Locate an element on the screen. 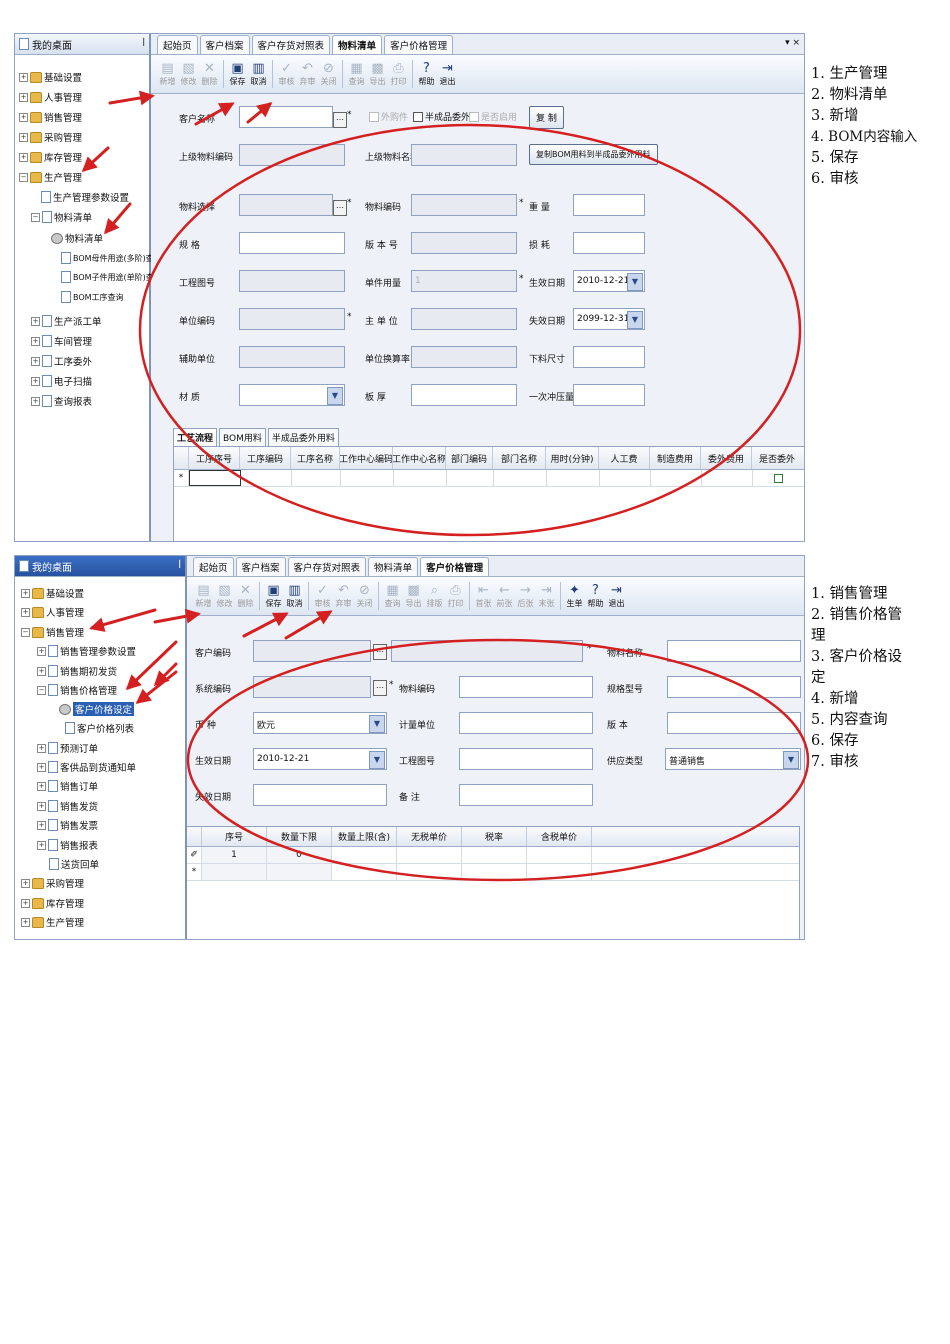 The image size is (950, 1344). material-name-input is located at coordinates (734, 651).